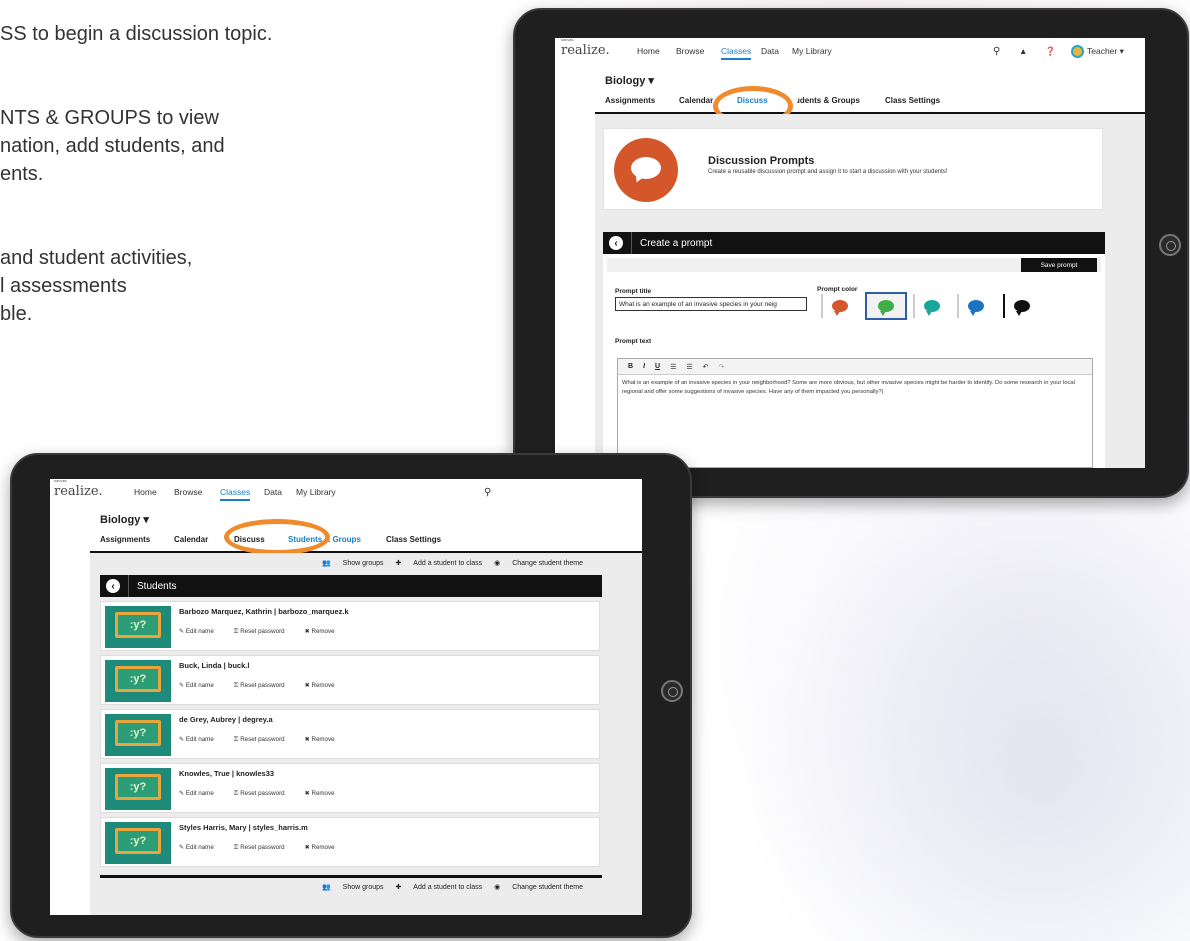  I want to click on color-swatch-blue, so click(975, 306).